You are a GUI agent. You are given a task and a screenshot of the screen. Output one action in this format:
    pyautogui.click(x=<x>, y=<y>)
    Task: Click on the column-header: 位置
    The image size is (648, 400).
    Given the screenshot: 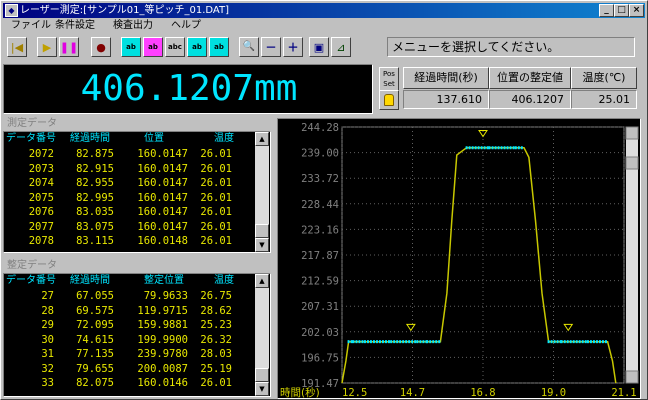 What is the action you would take?
    pyautogui.click(x=154, y=139)
    